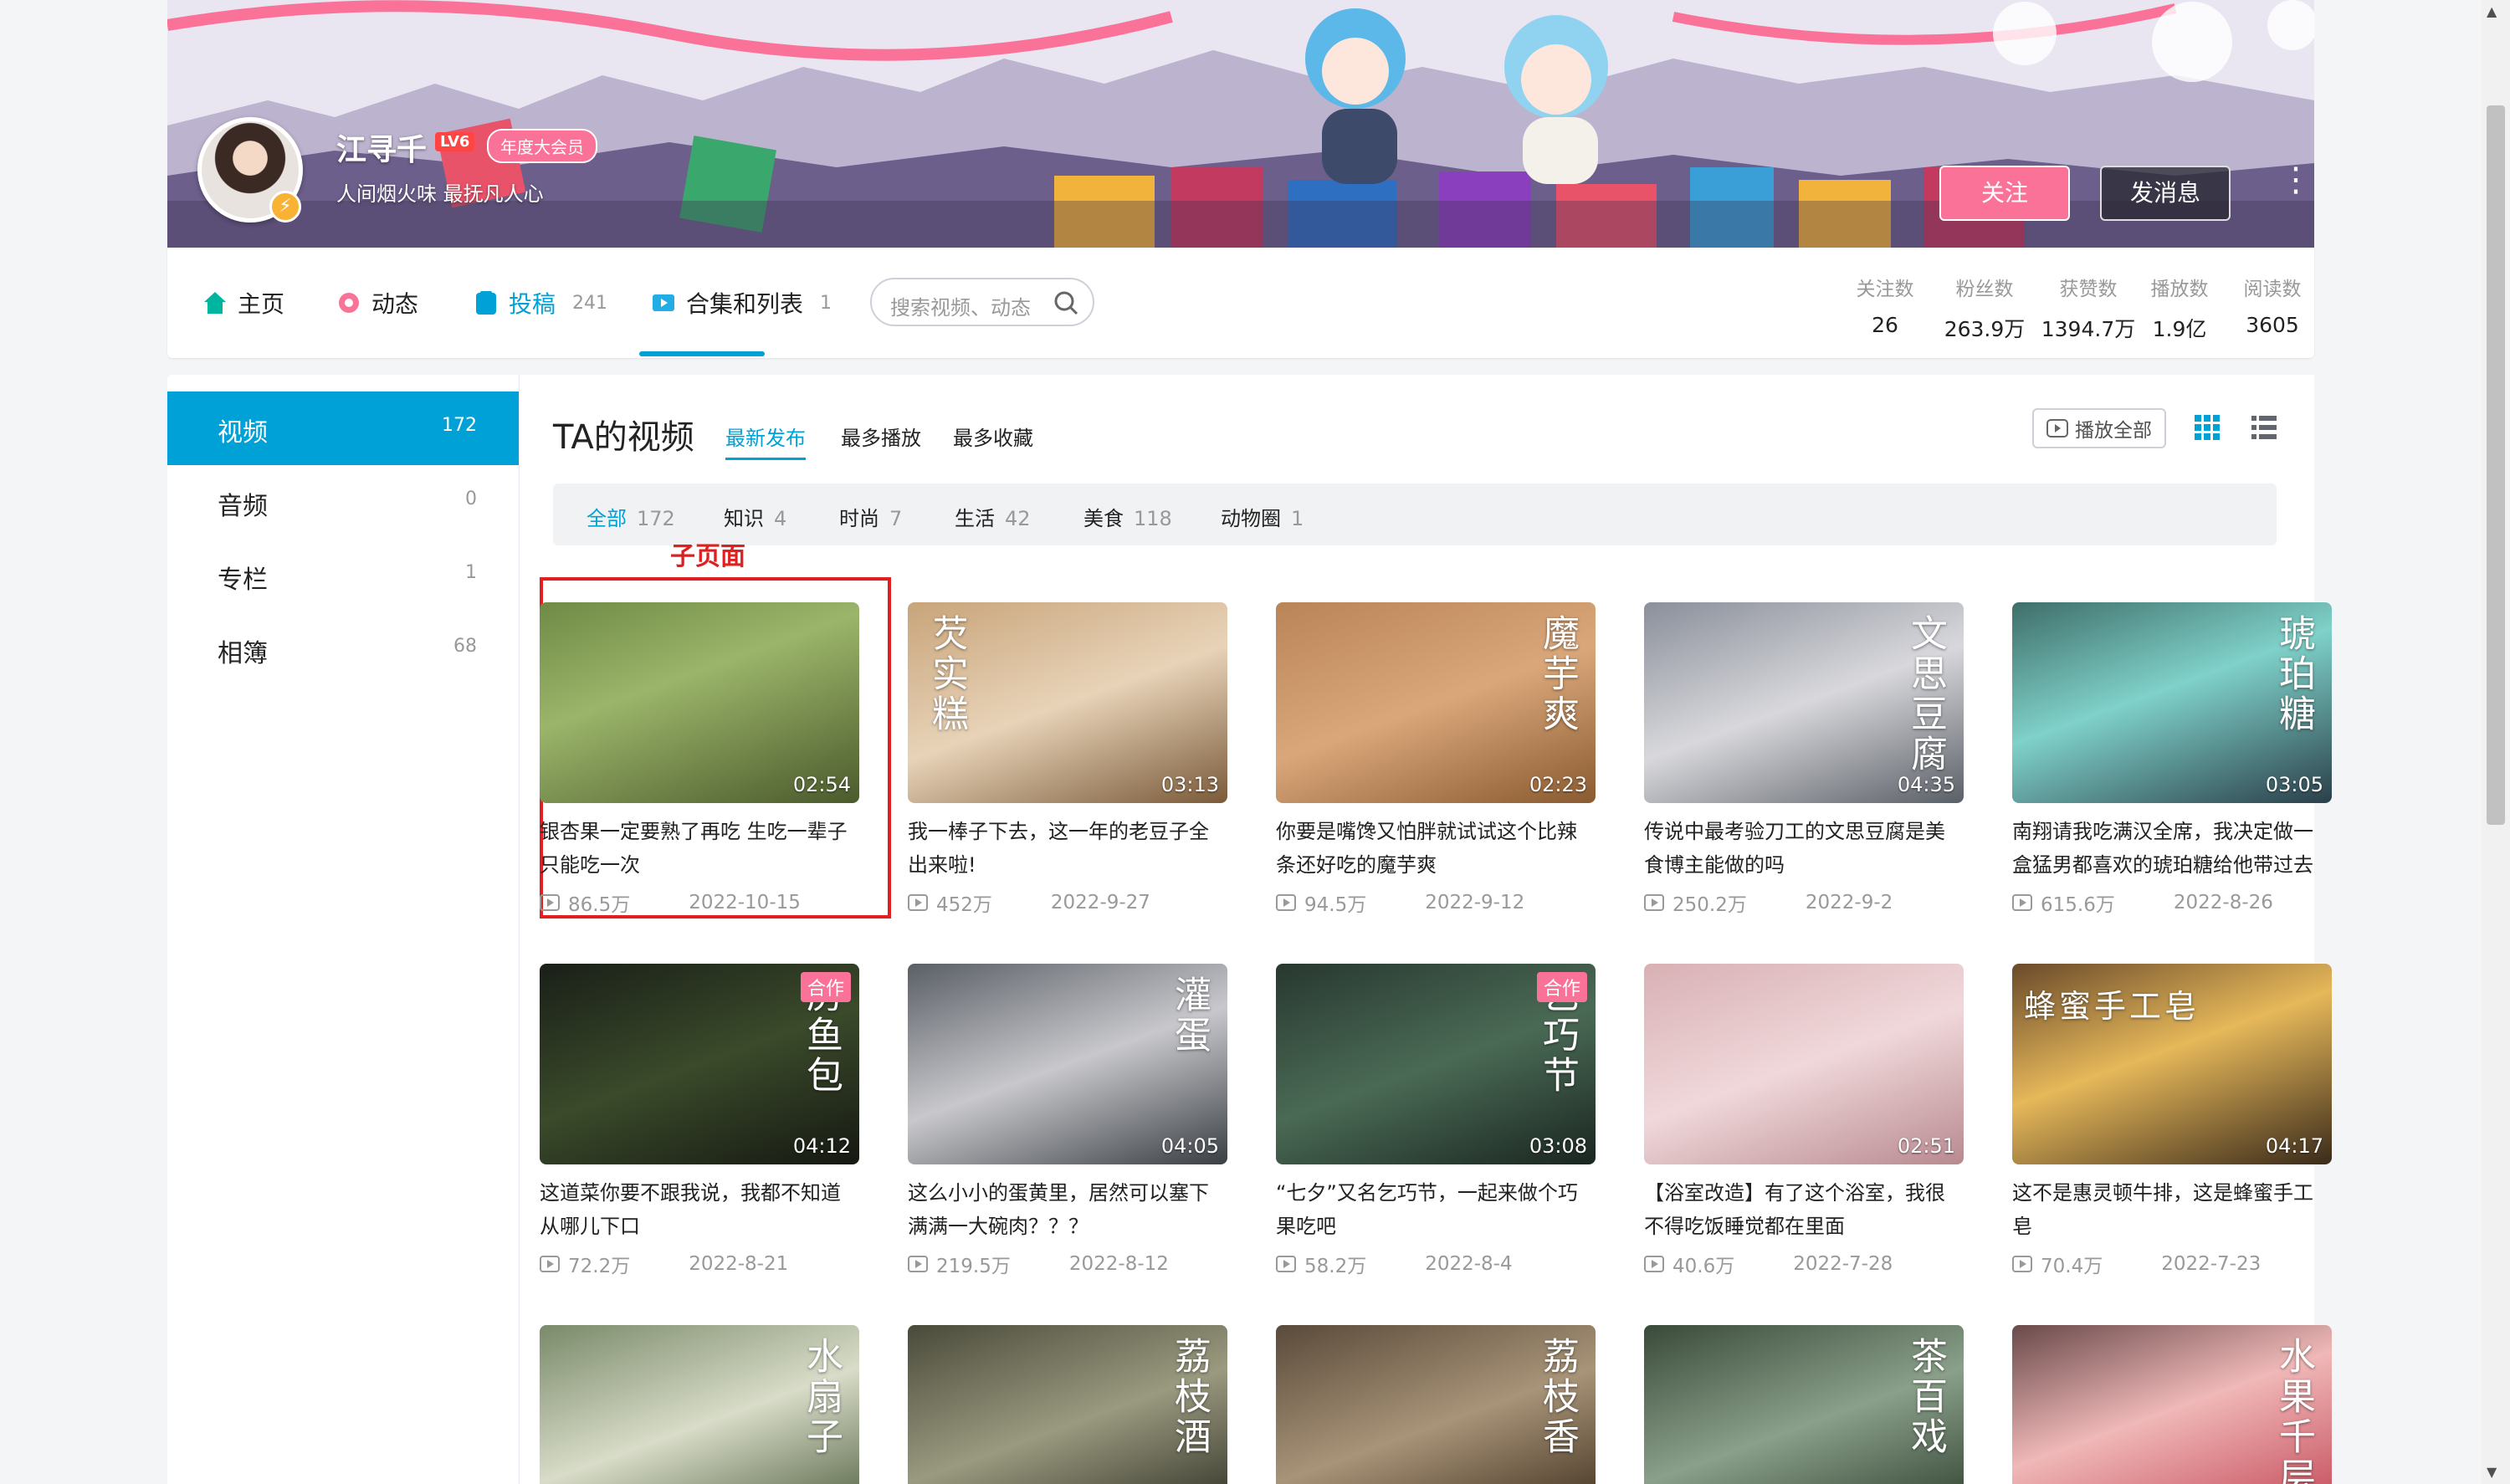  I want to click on sidebar-item-video: 视频 172, so click(343, 428).